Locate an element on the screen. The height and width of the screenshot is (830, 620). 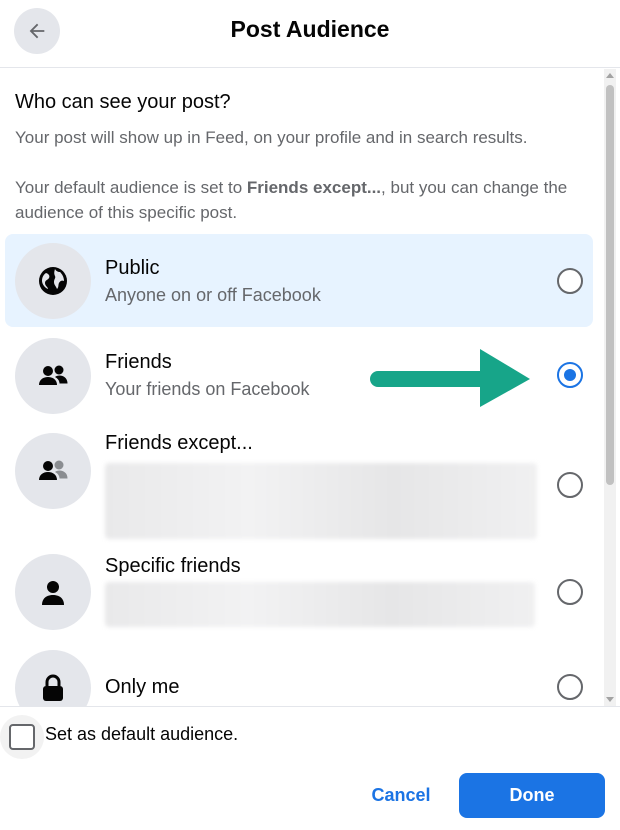
scrollbar is located at coordinates (610, 387).